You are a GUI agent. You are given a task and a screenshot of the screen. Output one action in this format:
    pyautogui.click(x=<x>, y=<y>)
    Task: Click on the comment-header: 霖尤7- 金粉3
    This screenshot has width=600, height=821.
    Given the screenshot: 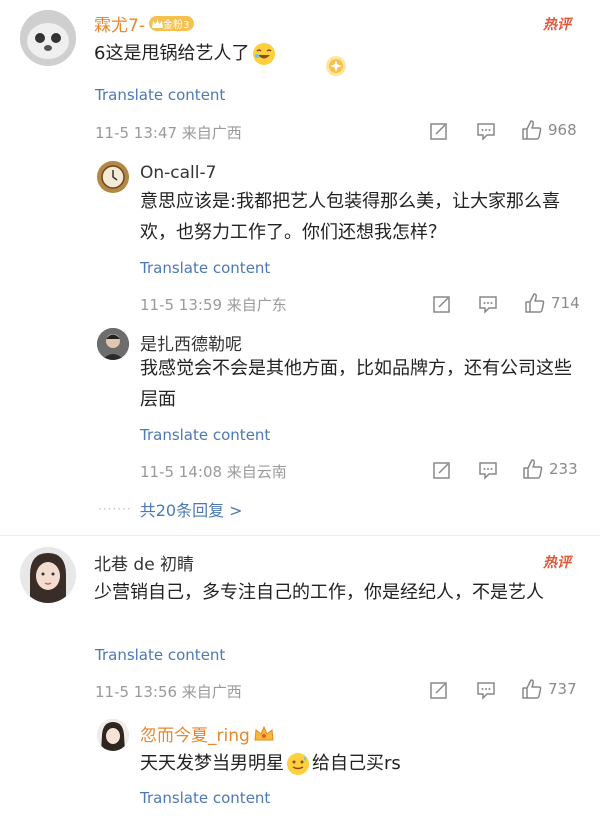 What is the action you would take?
    pyautogui.click(x=144, y=23)
    